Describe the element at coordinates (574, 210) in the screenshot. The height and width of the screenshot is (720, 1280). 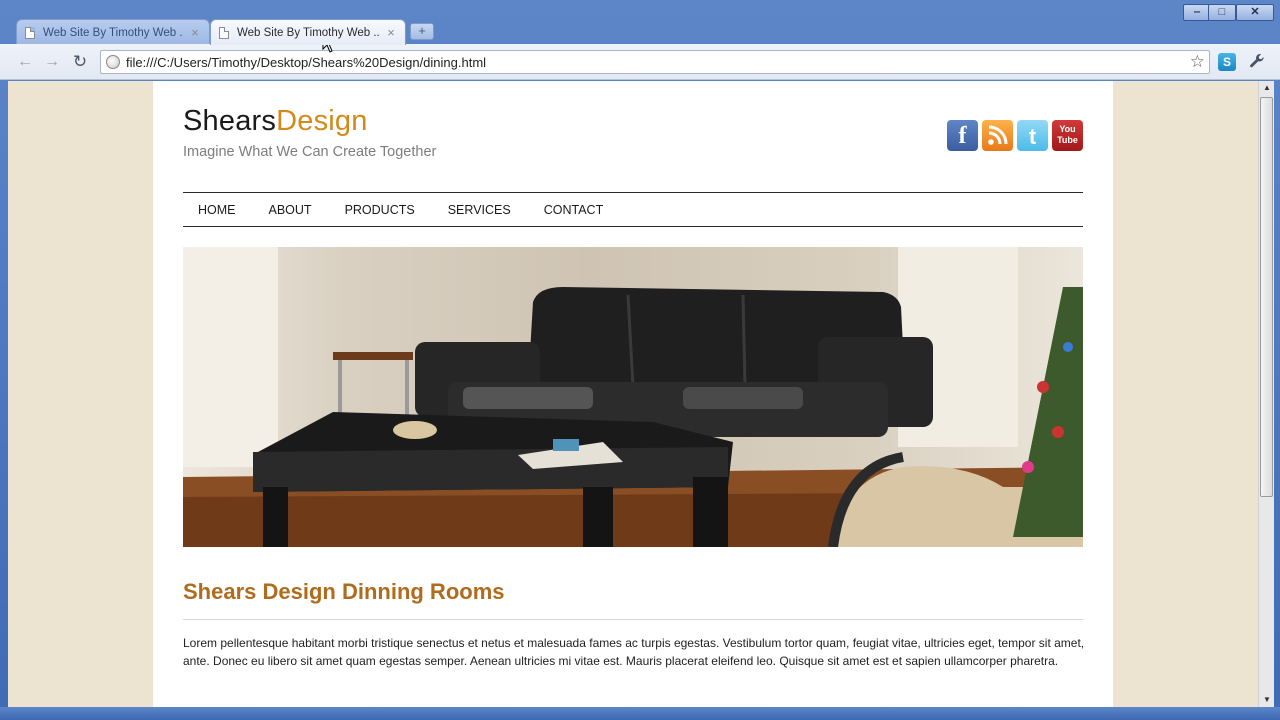
I see `nav-contact: CONTACT` at that location.